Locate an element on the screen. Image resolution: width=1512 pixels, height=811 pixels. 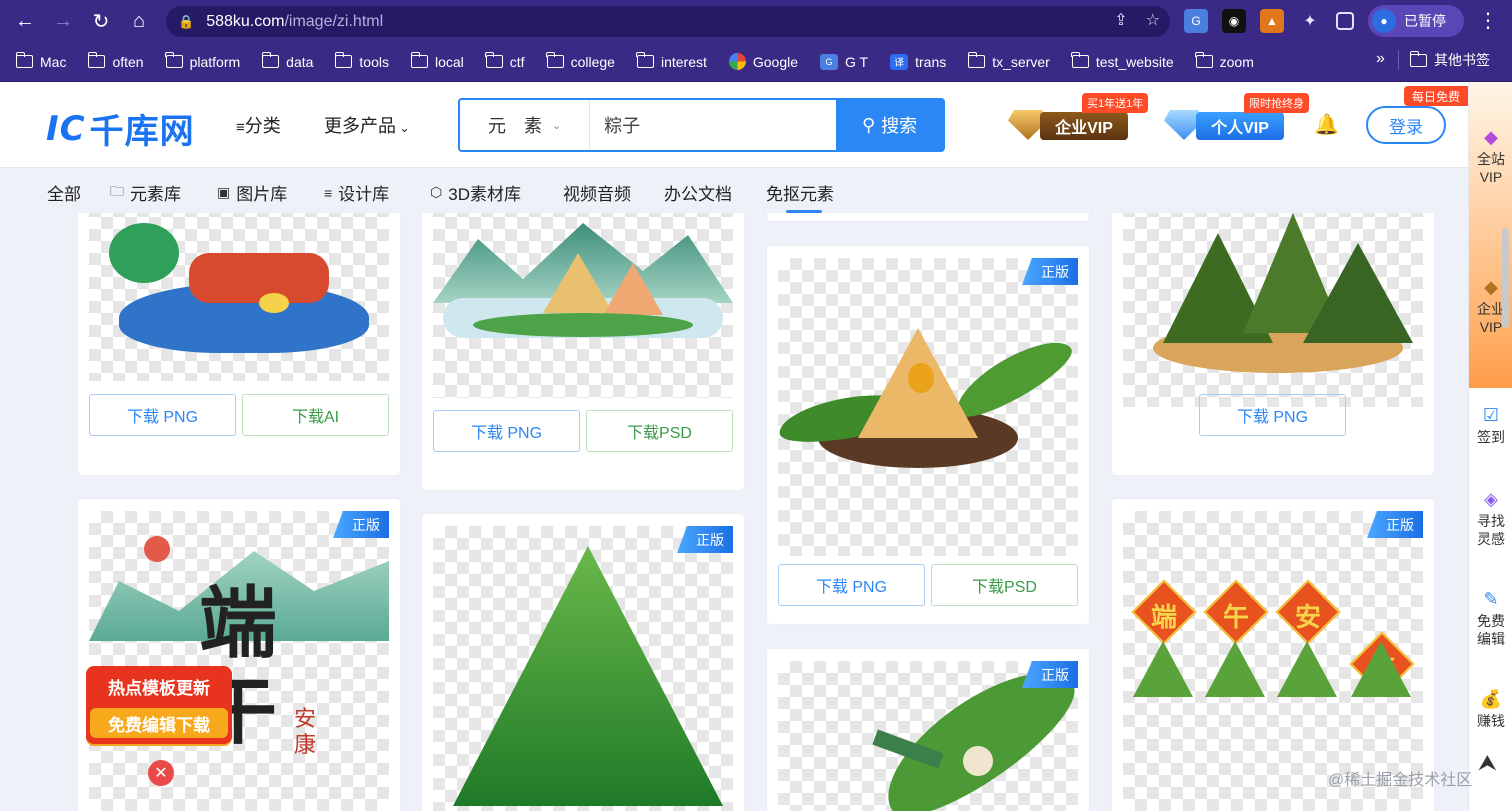
bookmark-often: often is located at coordinates (115, 61).